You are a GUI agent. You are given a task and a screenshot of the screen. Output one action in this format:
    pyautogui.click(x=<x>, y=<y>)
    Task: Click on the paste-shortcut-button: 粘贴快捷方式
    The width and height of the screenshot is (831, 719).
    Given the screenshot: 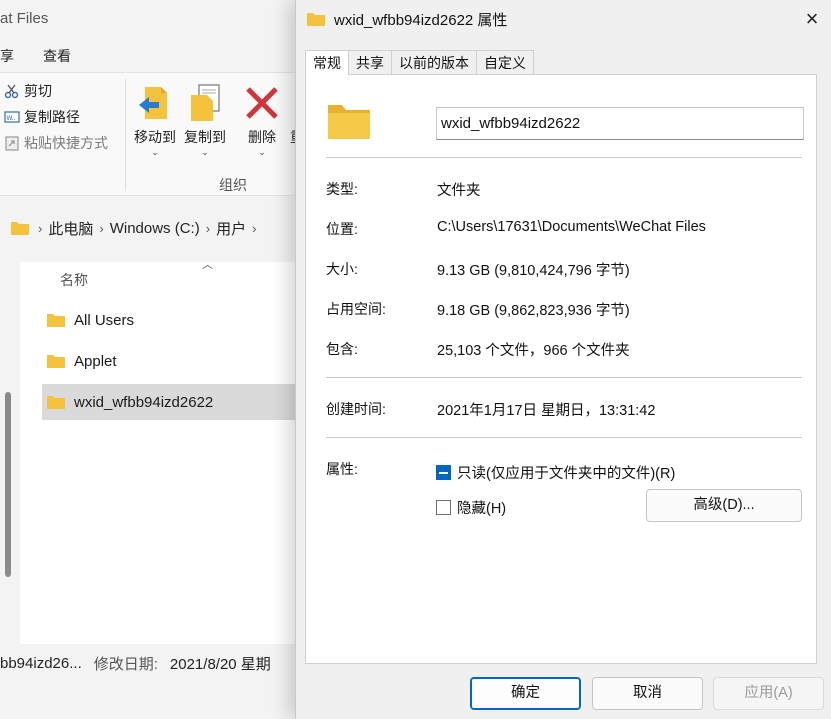 What is the action you would take?
    pyautogui.click(x=56, y=143)
    